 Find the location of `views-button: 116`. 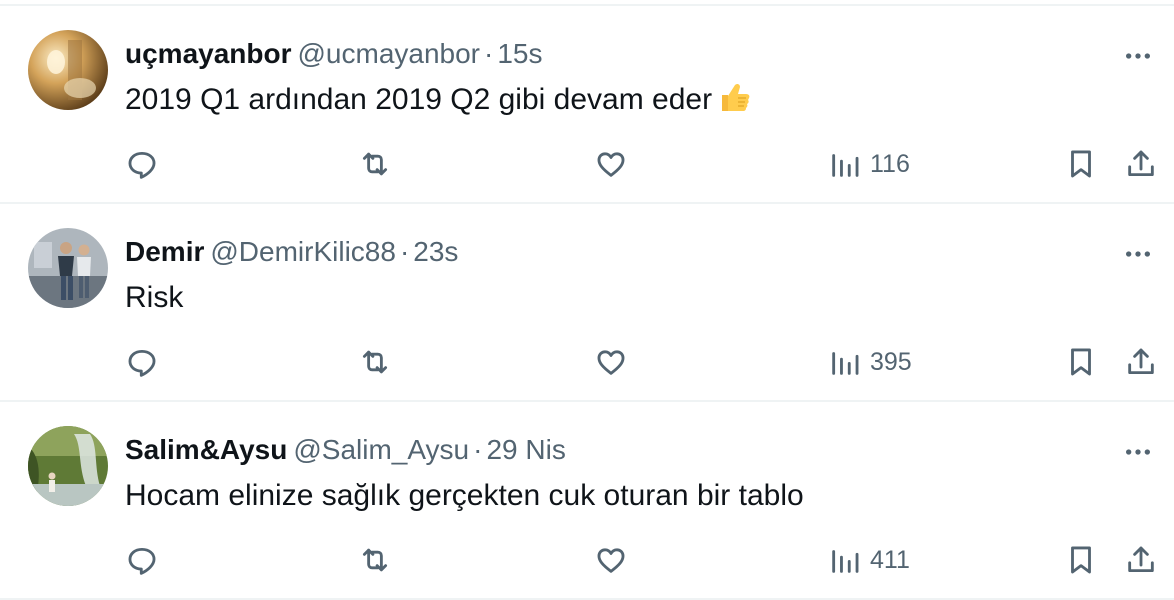

views-button: 116 is located at coordinates (869, 164).